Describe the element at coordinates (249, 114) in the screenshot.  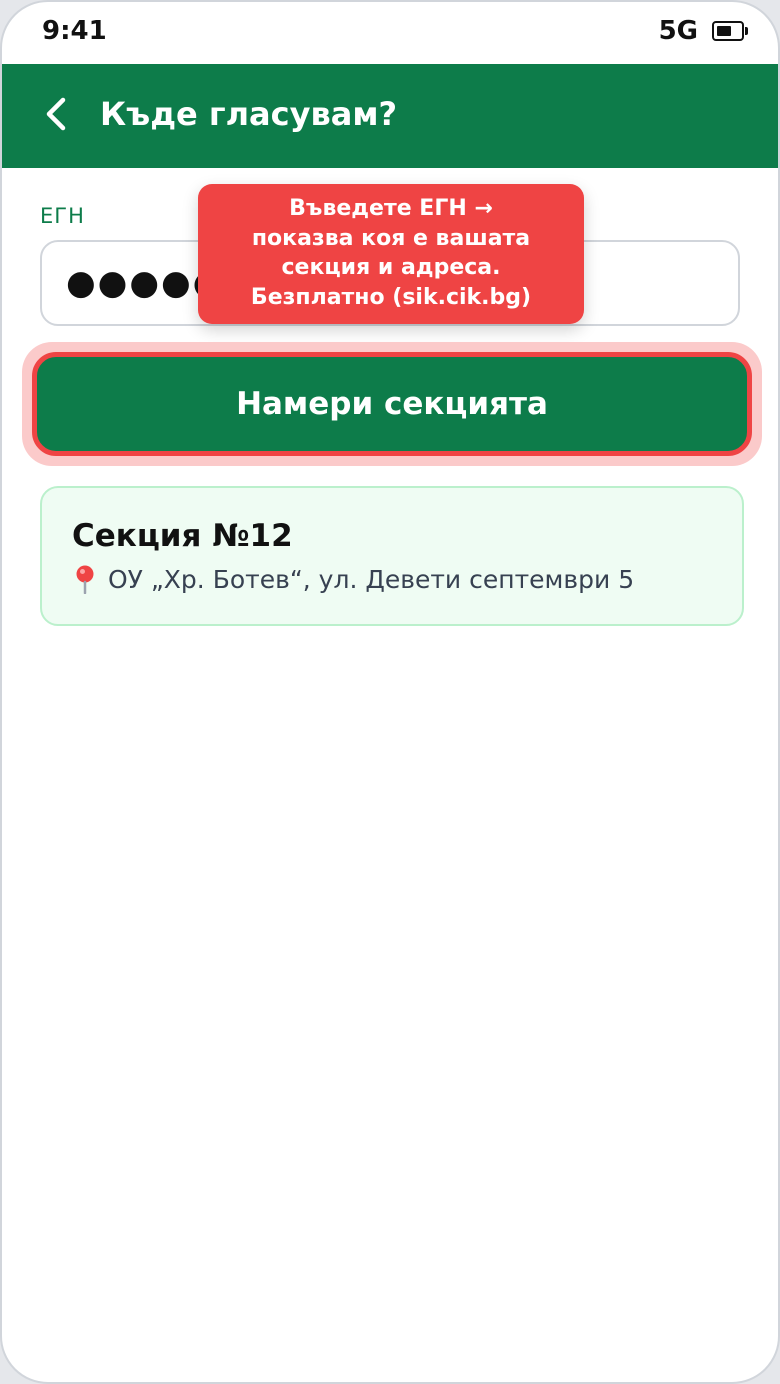
I see `page-title: Къде гласувам?` at that location.